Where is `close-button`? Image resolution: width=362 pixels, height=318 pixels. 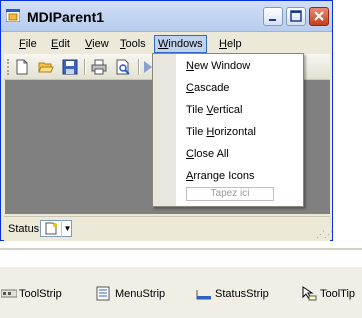
close-button is located at coordinates (319, 16).